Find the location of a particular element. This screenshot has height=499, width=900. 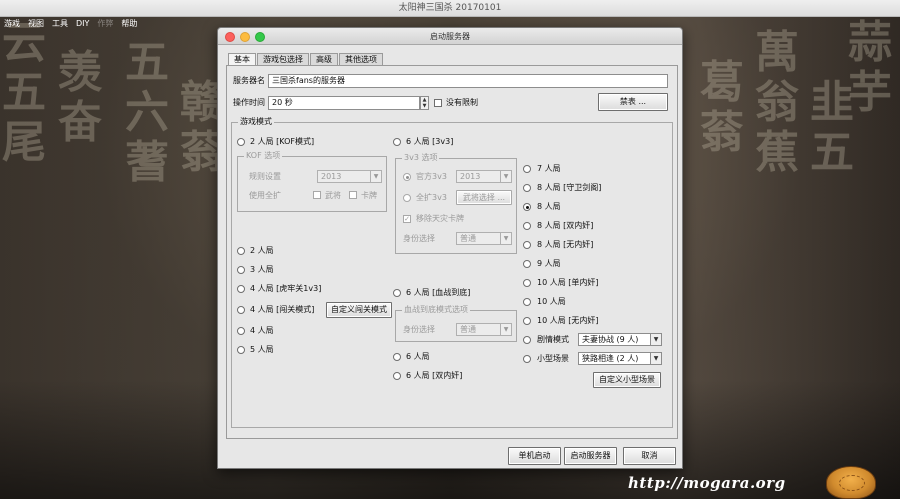

radio-6p-yiji-label: 6 人局 [血战到底] is located at coordinates (438, 292).